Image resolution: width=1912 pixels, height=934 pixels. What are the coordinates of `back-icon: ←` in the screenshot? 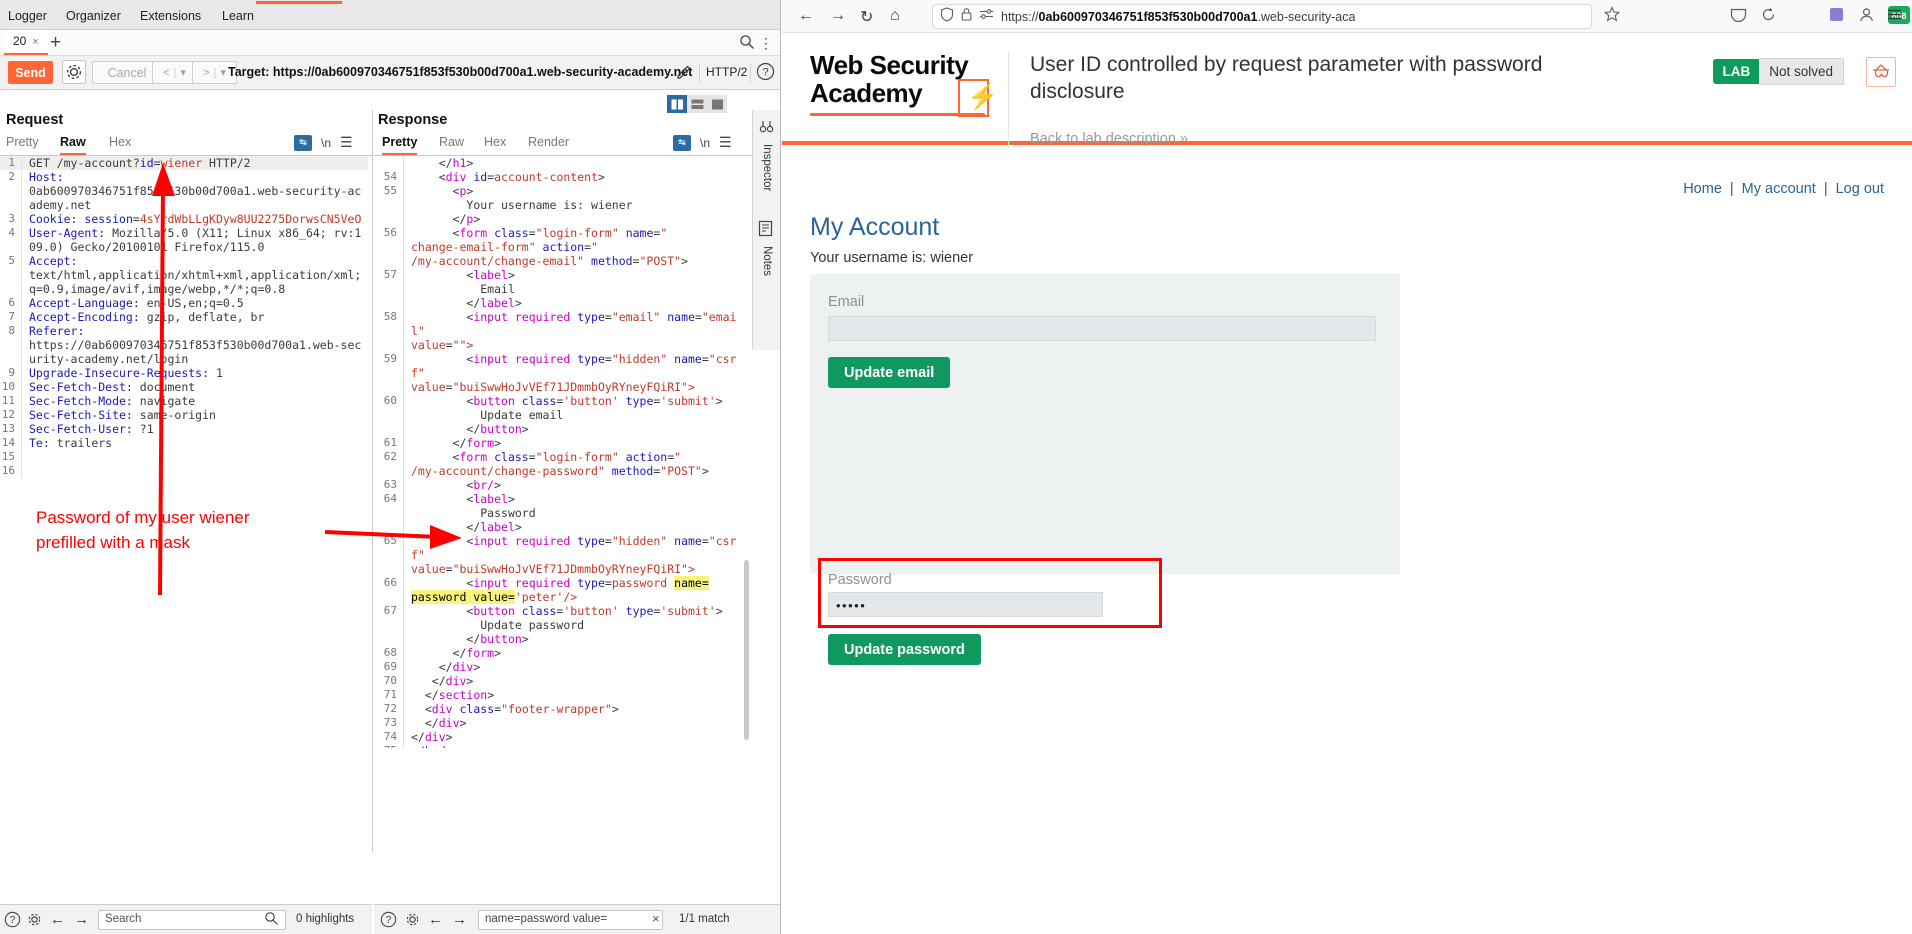 It's located at (806, 16).